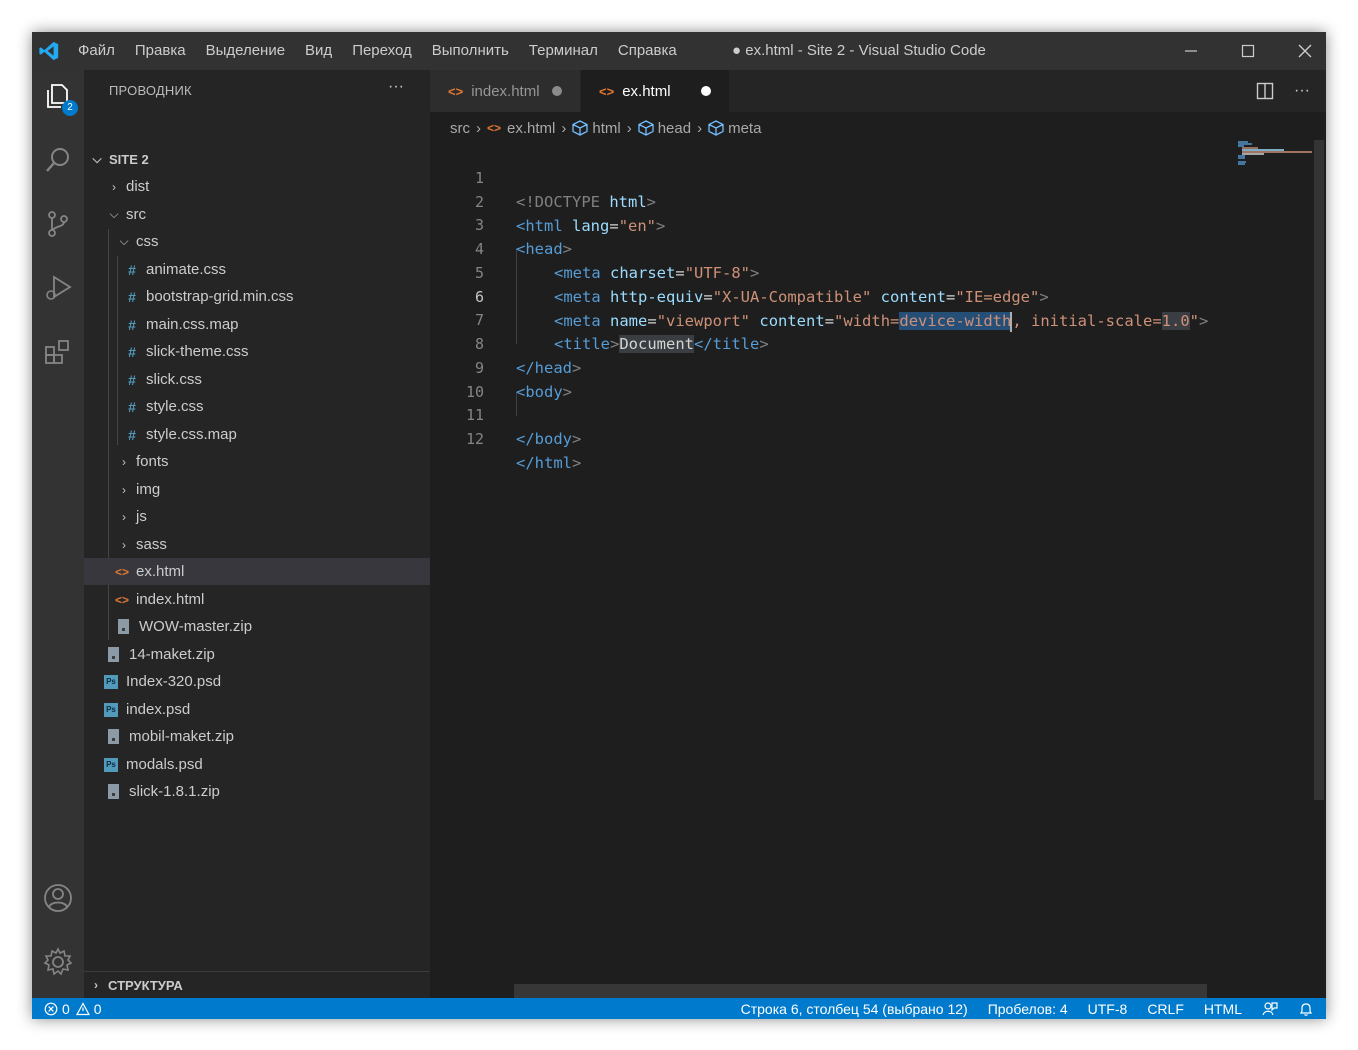 The image size is (1358, 1050). I want to click on language-mode: HTML, so click(1223, 1009).